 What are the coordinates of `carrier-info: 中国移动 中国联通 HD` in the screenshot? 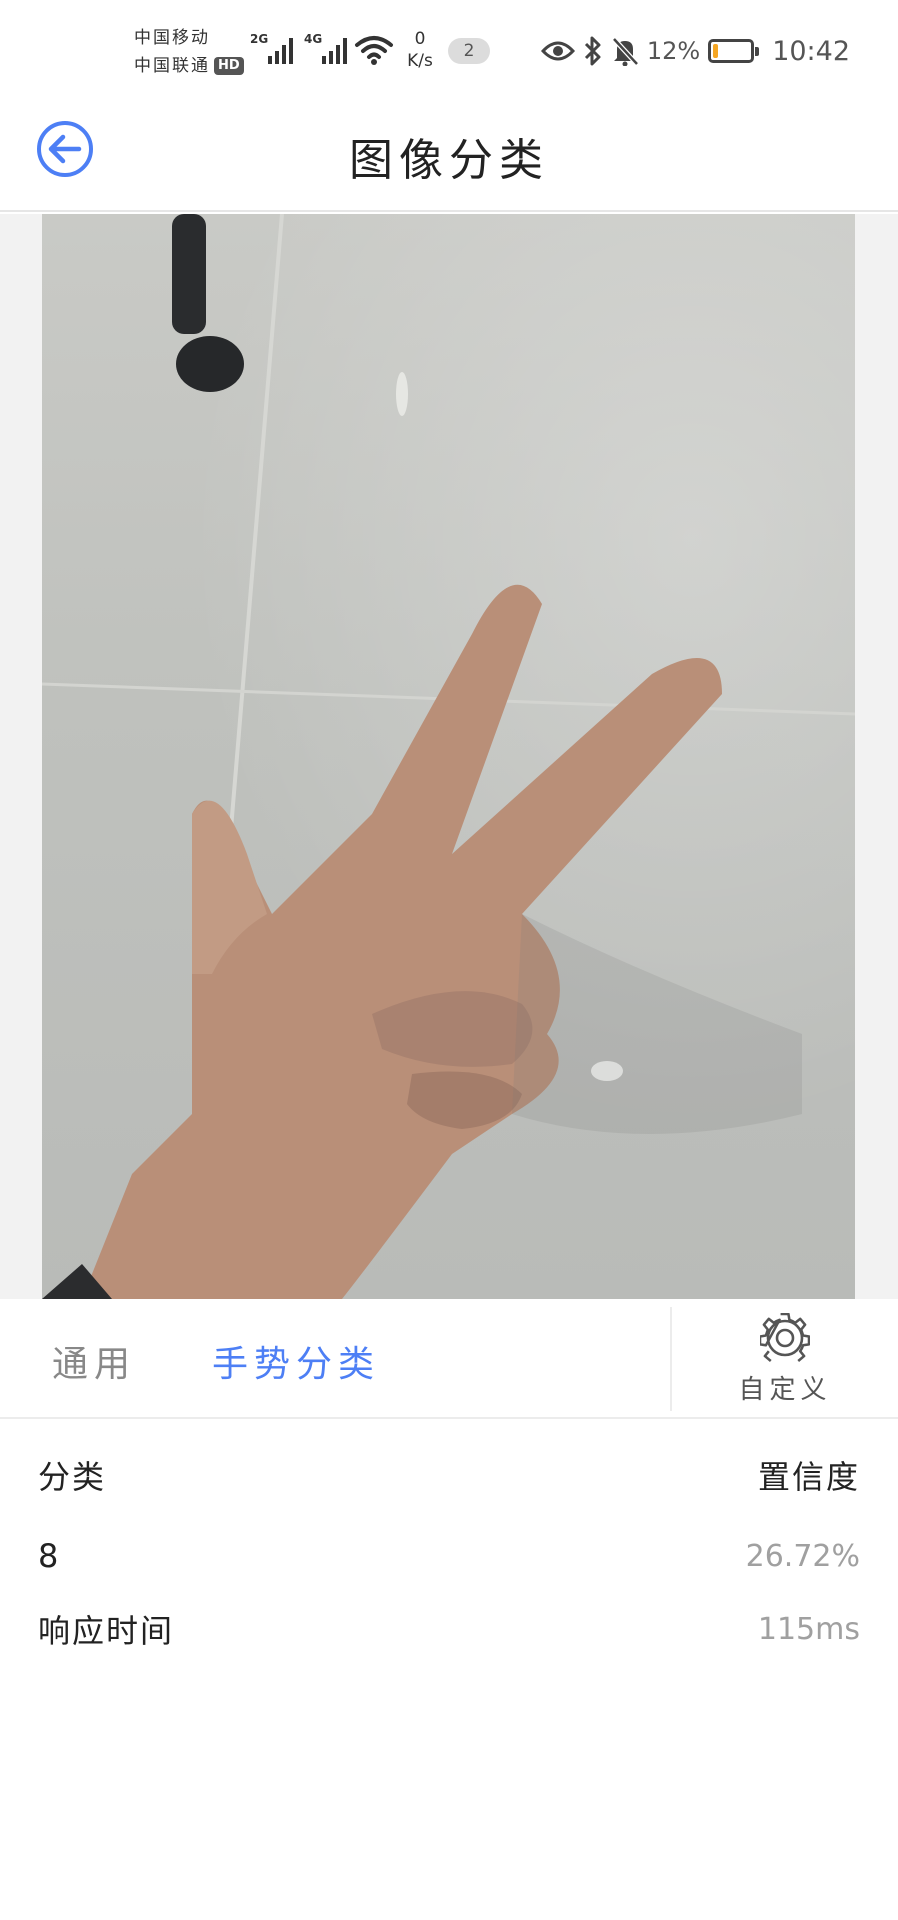 It's located at (189, 52).